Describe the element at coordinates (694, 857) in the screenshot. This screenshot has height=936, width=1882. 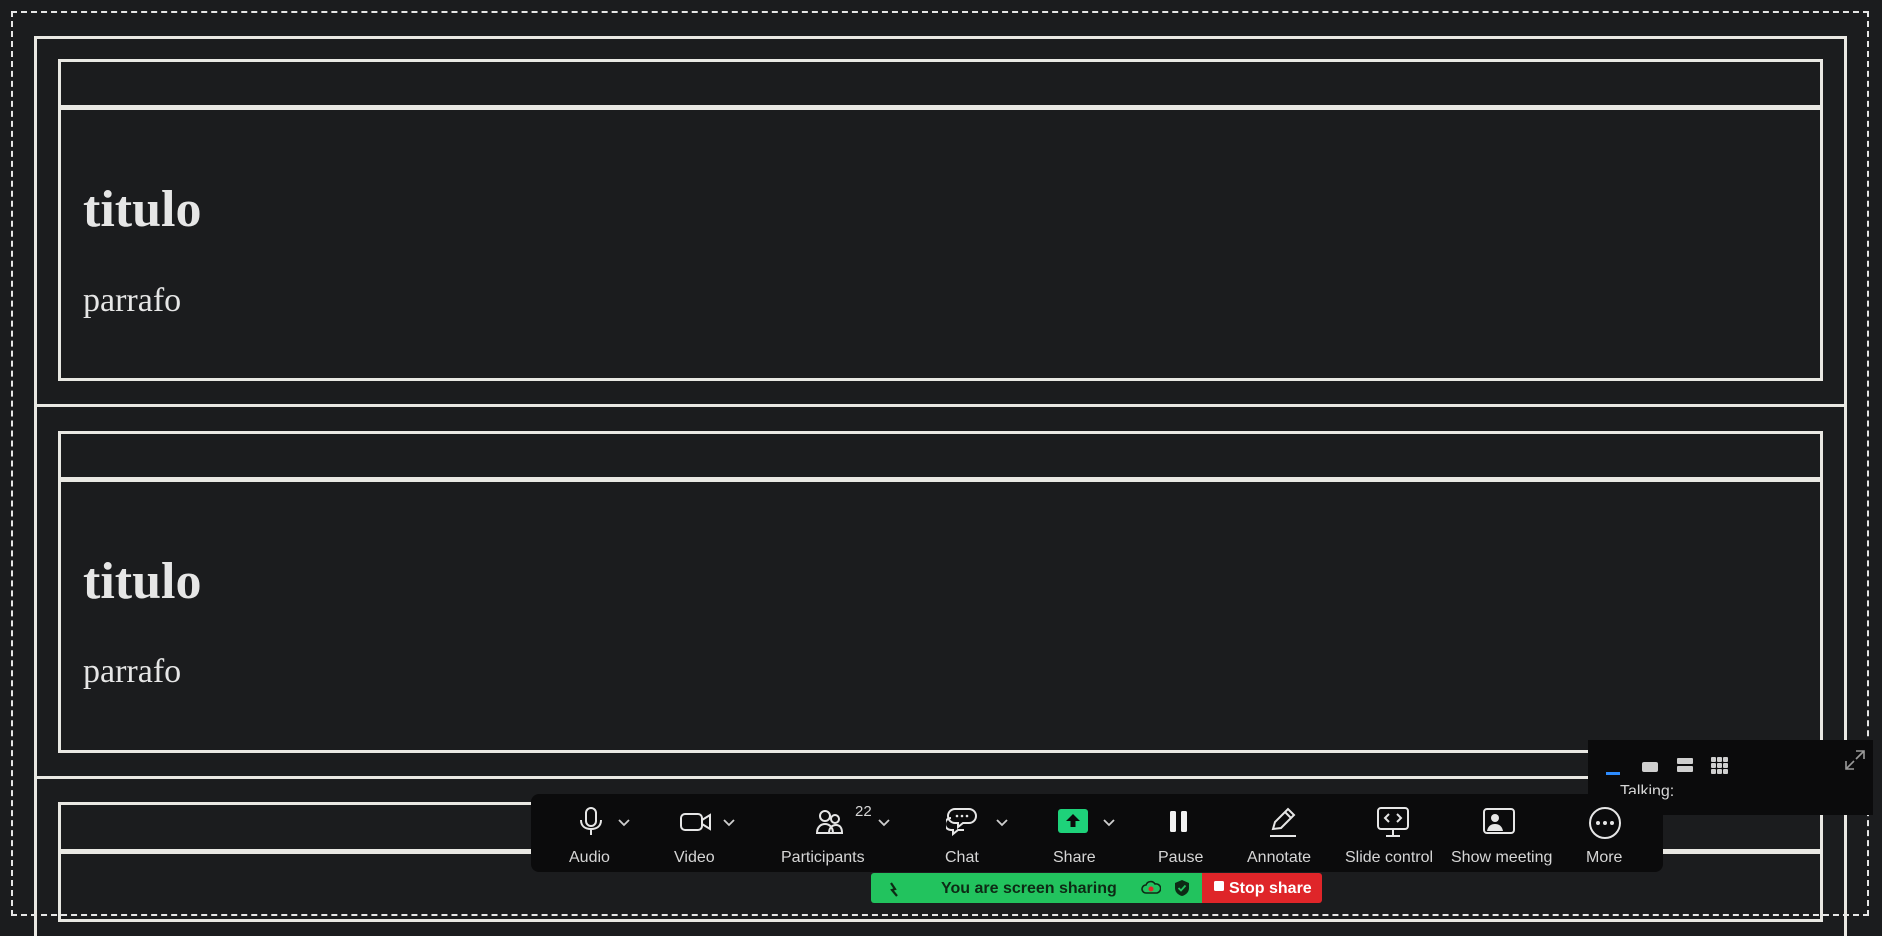
I see `video-label: Video` at that location.